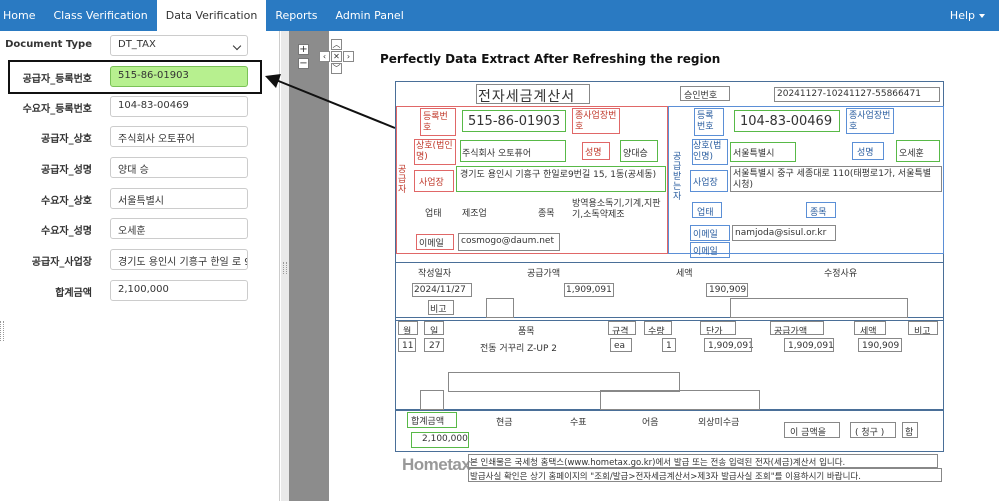  I want to click on cash-label: 현금, so click(504, 423).